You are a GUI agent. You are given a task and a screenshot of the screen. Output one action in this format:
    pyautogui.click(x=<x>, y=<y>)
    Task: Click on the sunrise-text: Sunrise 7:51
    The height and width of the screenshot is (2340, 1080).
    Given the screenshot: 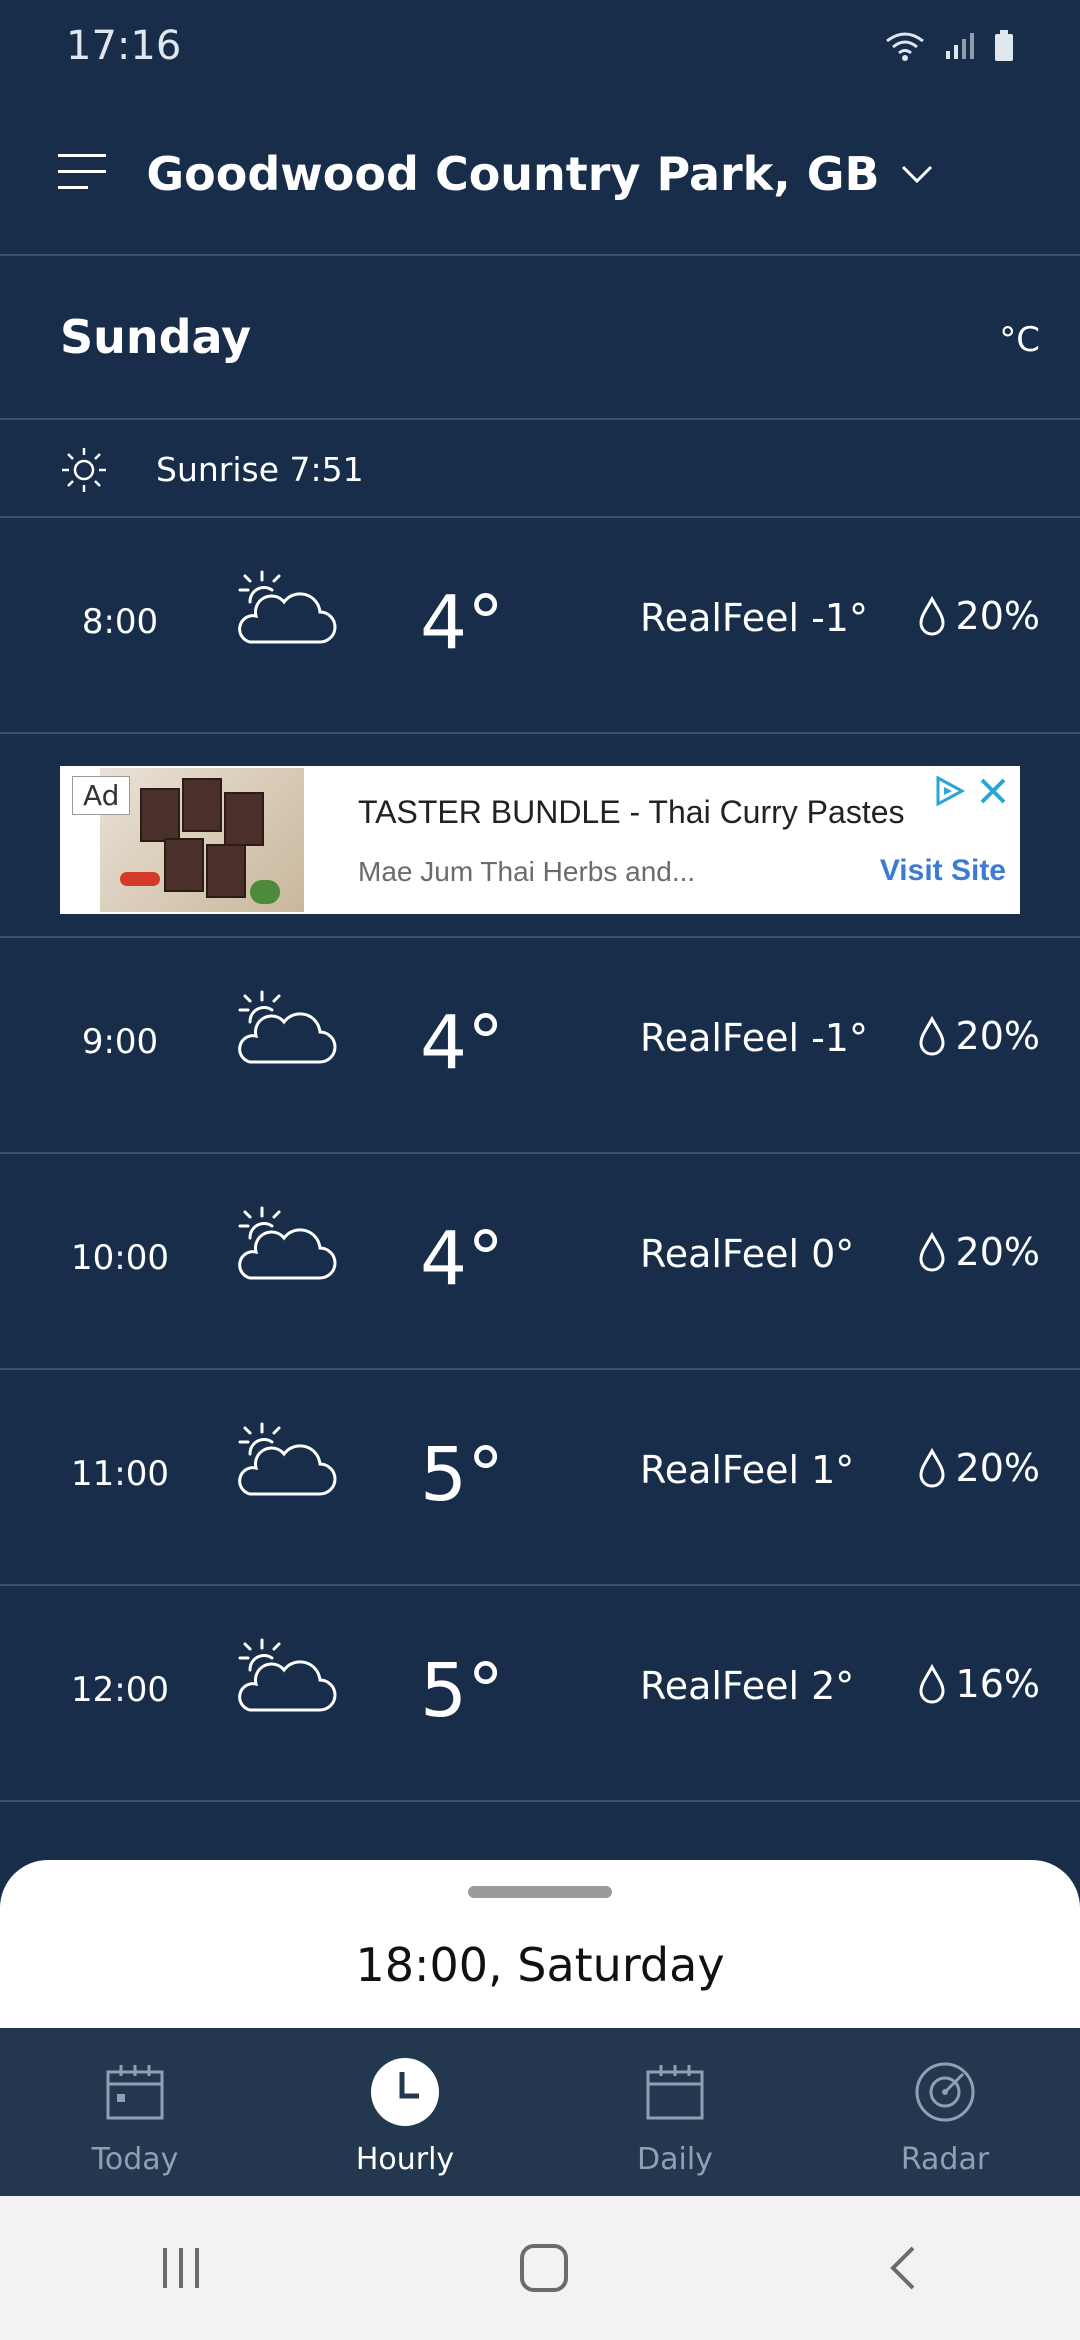 What is the action you would take?
    pyautogui.click(x=260, y=469)
    